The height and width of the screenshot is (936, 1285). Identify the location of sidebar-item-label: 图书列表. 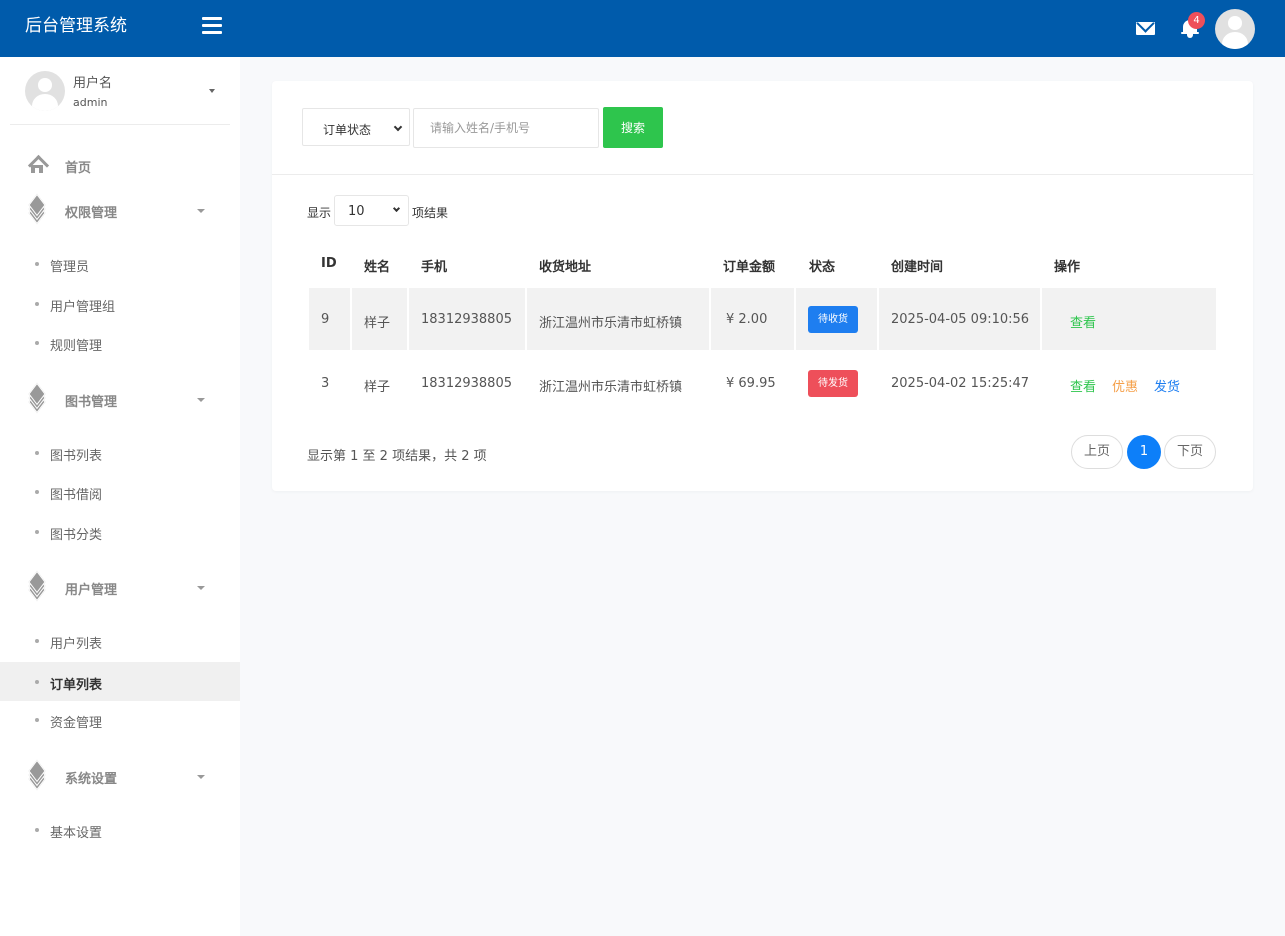
(76, 456).